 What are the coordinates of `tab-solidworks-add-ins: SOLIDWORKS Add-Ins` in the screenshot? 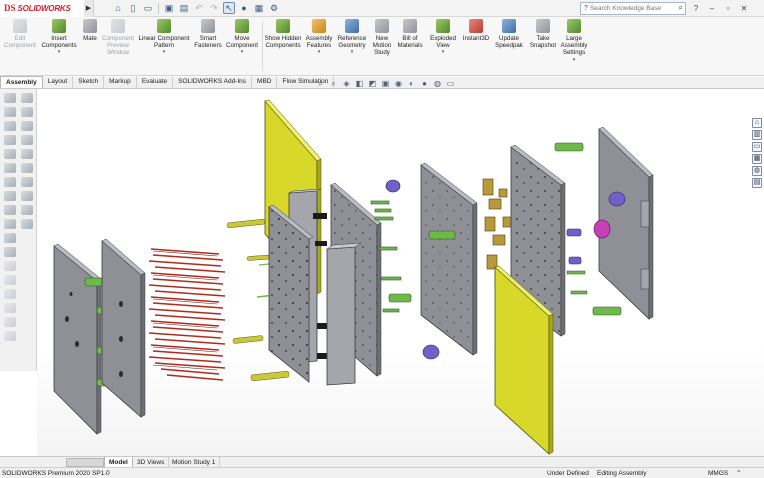 It's located at (213, 82).